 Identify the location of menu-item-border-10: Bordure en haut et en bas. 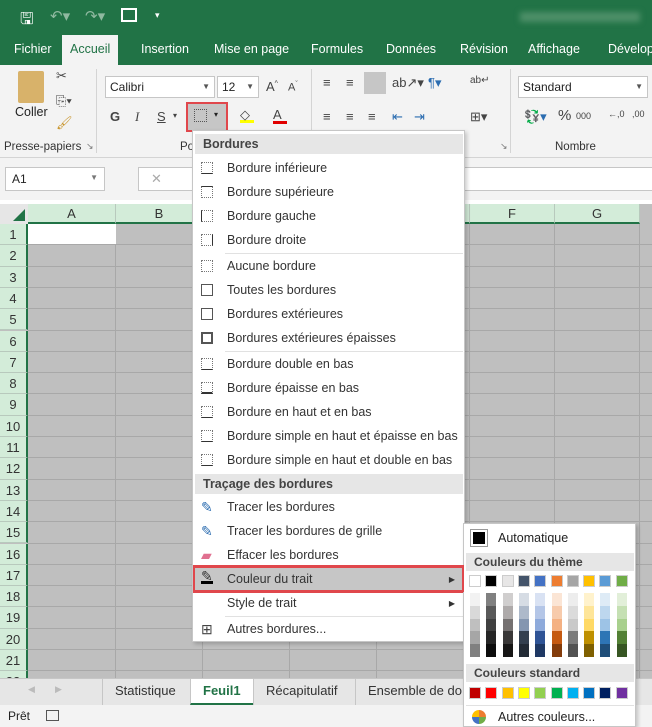
(329, 412).